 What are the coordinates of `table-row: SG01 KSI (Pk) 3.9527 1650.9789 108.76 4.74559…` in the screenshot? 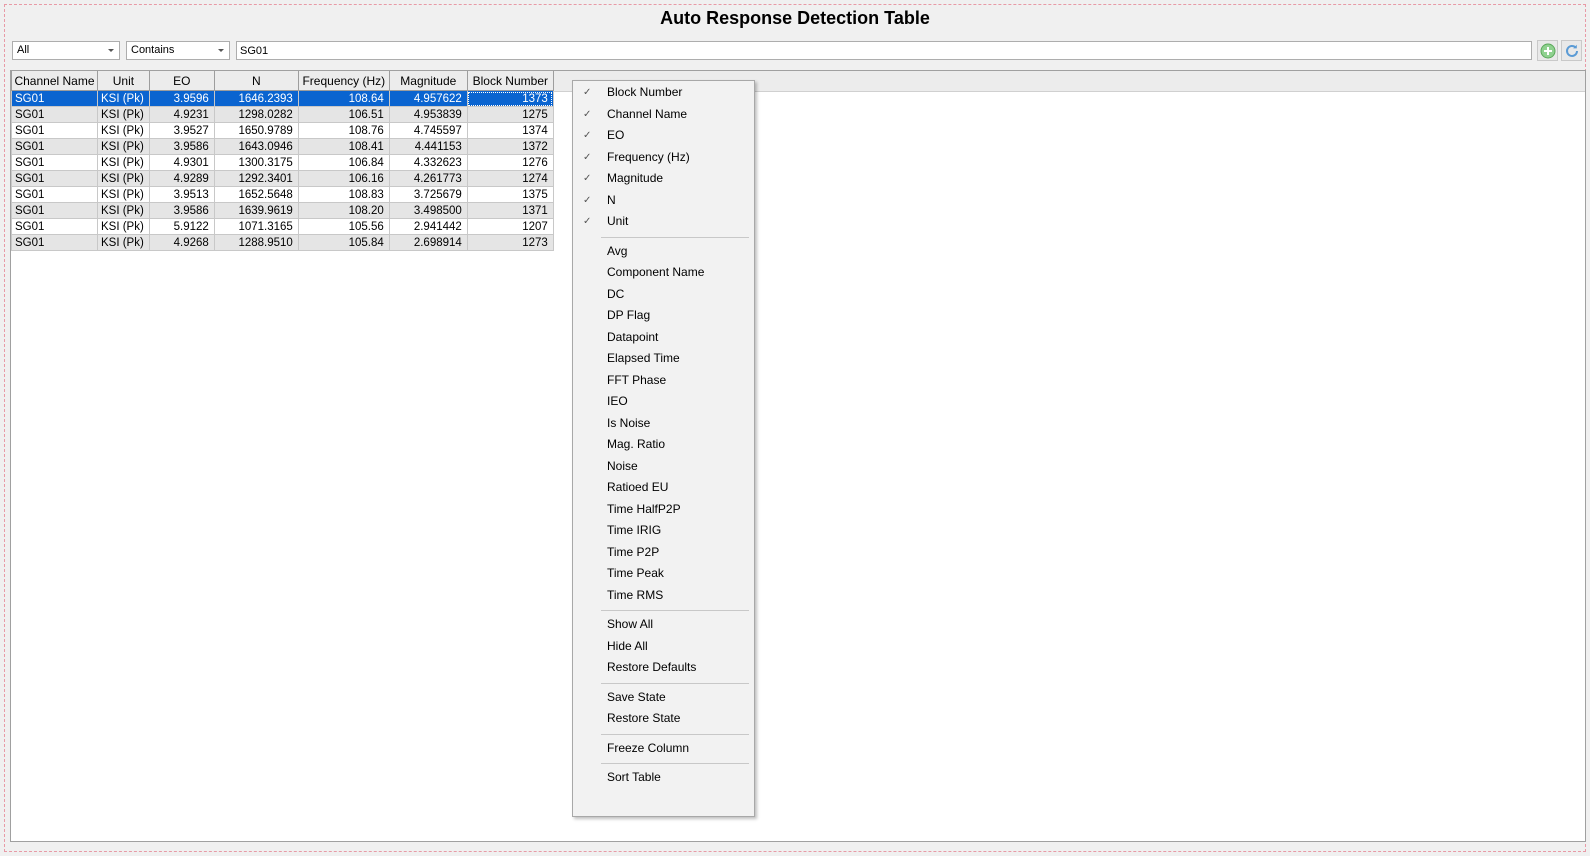 It's located at (282, 130).